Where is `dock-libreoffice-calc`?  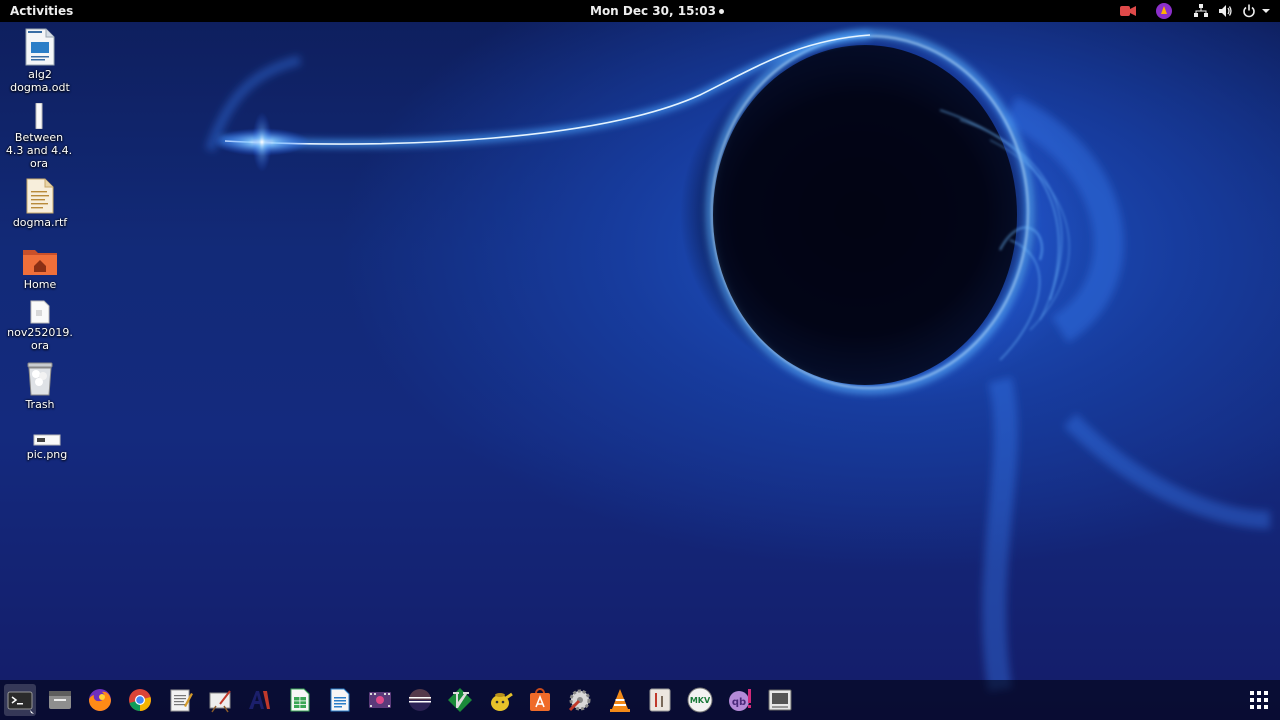 dock-libreoffice-calc is located at coordinates (300, 700).